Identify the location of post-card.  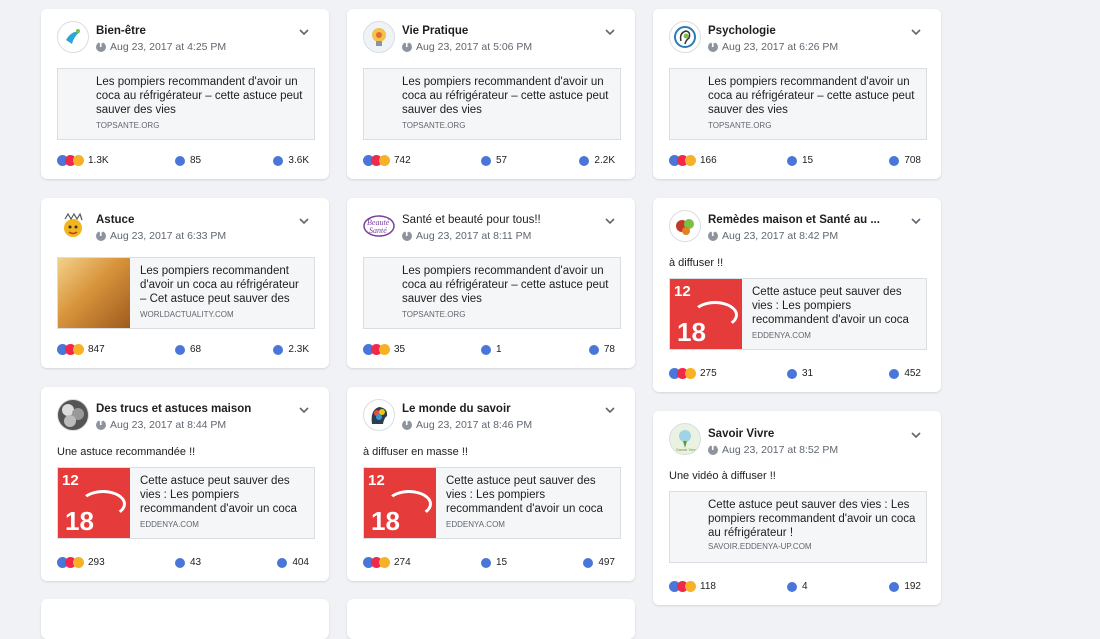
(185, 619).